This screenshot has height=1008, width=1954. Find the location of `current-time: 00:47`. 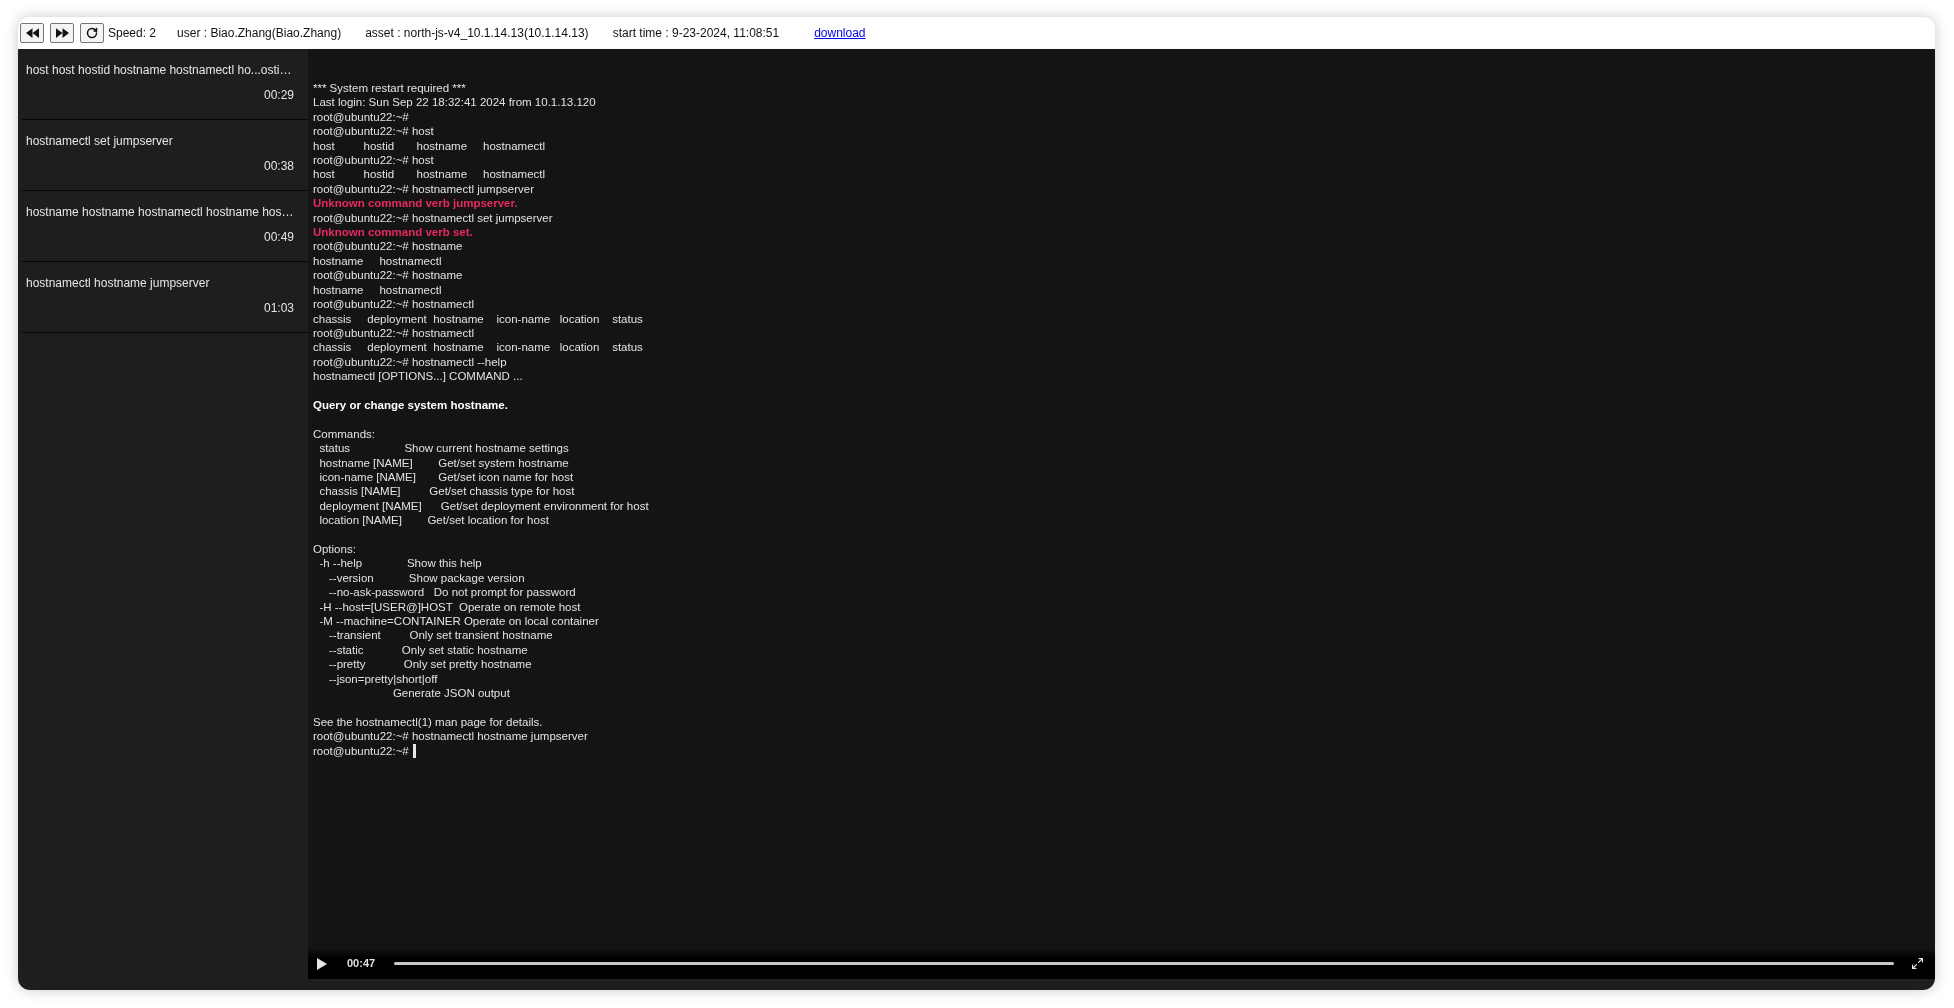

current-time: 00:47 is located at coordinates (361, 964).